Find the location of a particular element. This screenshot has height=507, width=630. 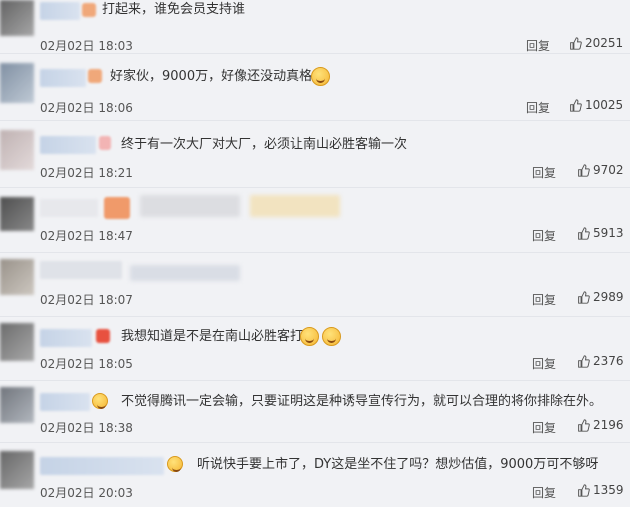

comment-text: 打起来，谁免会员支持谁 is located at coordinates (174, 9).